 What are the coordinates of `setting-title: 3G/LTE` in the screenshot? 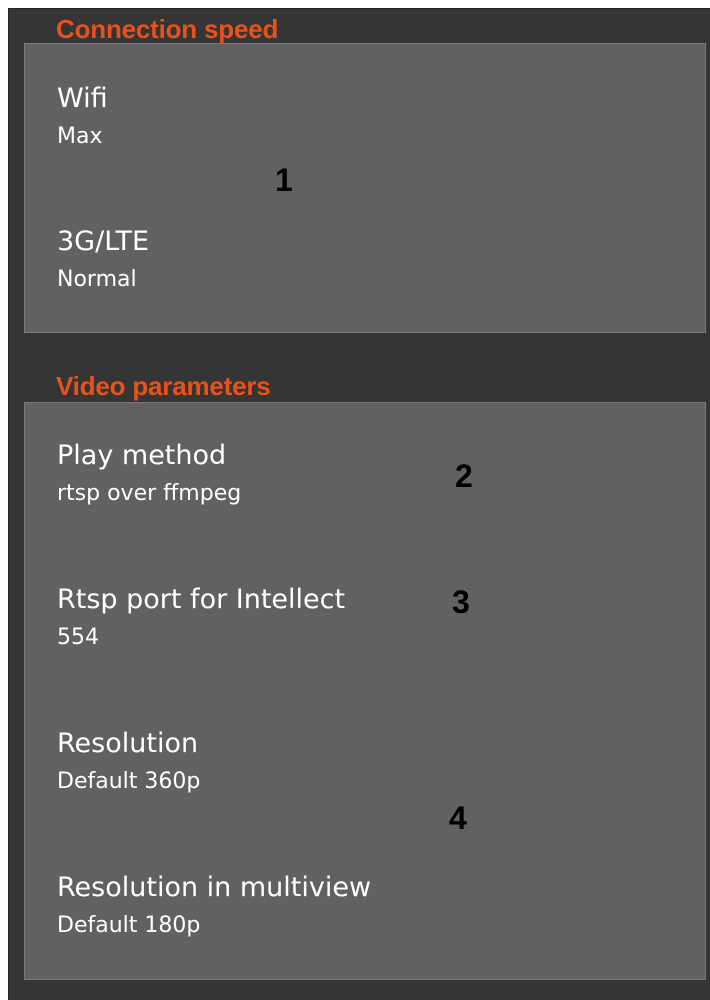 It's located at (103, 241).